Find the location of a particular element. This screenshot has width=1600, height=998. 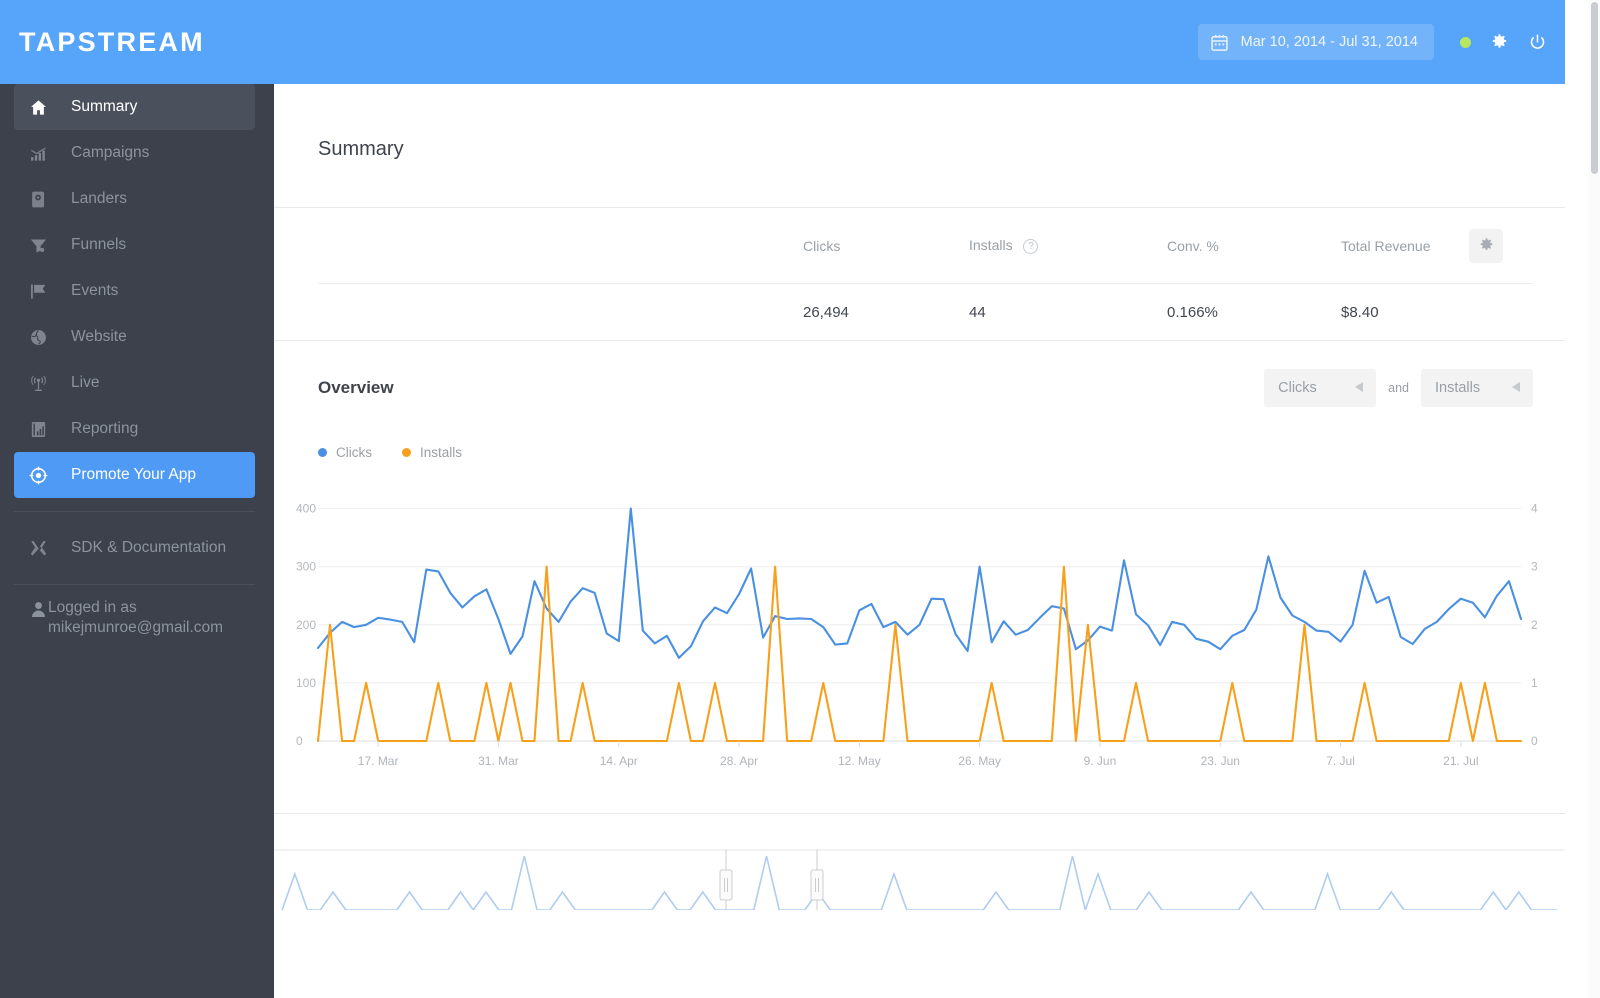

y-axis-right-tick: 2 is located at coordinates (1534, 625).